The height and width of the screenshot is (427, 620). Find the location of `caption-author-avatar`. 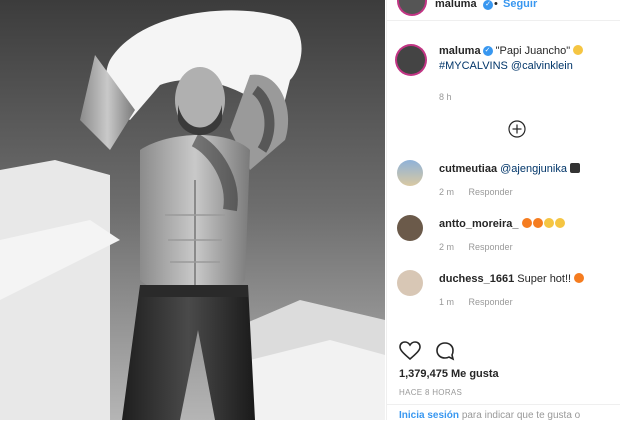

caption-author-avatar is located at coordinates (411, 60).